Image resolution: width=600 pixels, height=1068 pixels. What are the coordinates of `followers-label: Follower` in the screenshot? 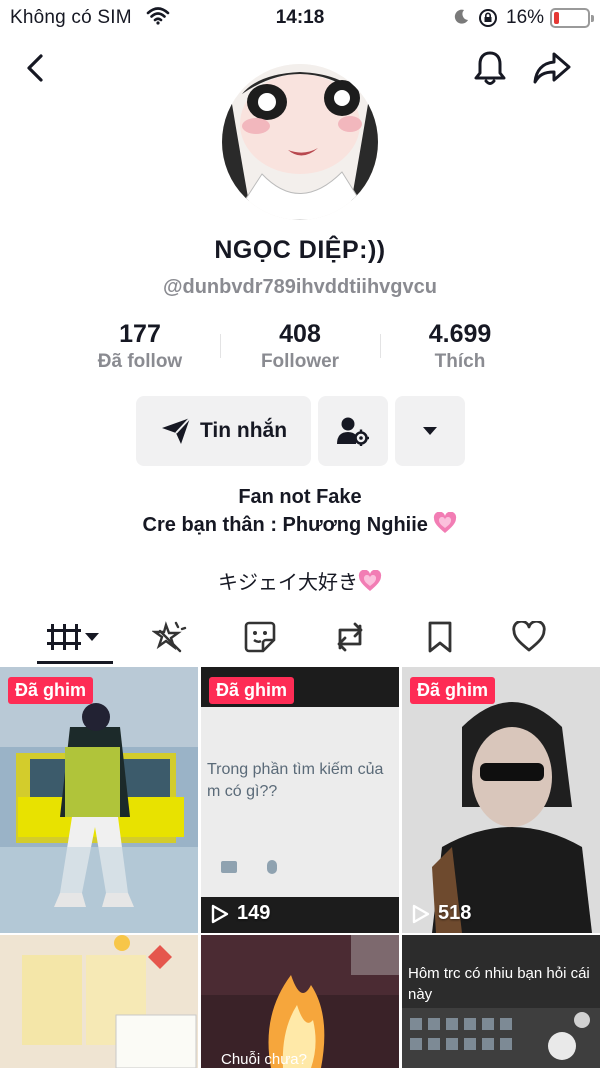 It's located at (300, 361).